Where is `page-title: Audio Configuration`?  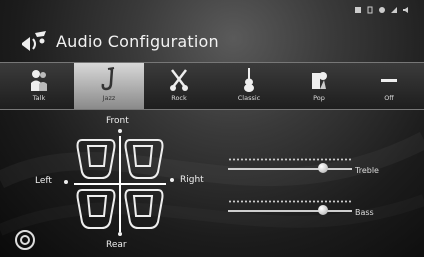
page-title: Audio Configuration is located at coordinates (137, 41).